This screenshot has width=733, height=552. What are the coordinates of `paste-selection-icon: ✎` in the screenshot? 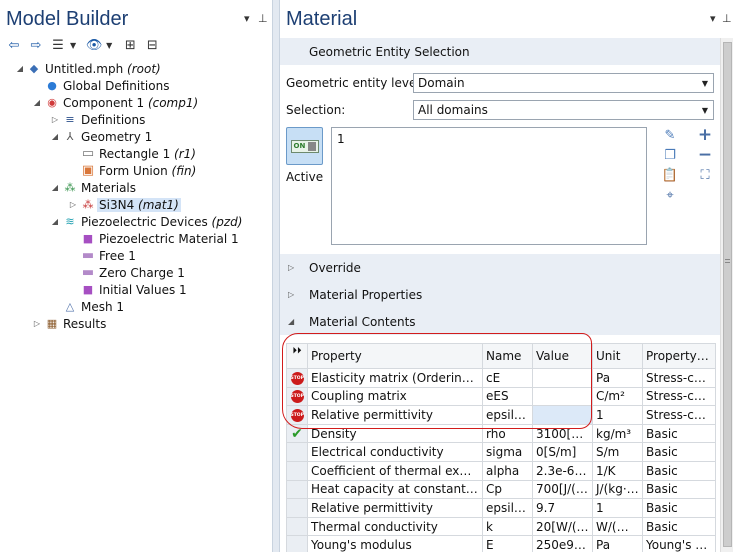 It's located at (670, 135).